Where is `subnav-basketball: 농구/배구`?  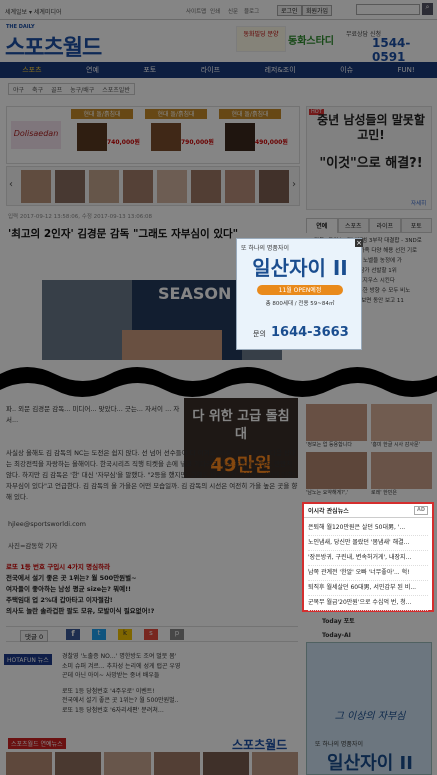
subnav-basketball: 농구/배구 is located at coordinates (82, 89).